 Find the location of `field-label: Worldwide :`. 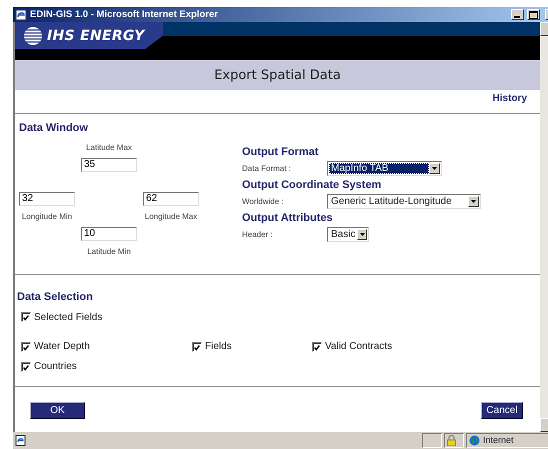

field-label: Worldwide : is located at coordinates (263, 202).